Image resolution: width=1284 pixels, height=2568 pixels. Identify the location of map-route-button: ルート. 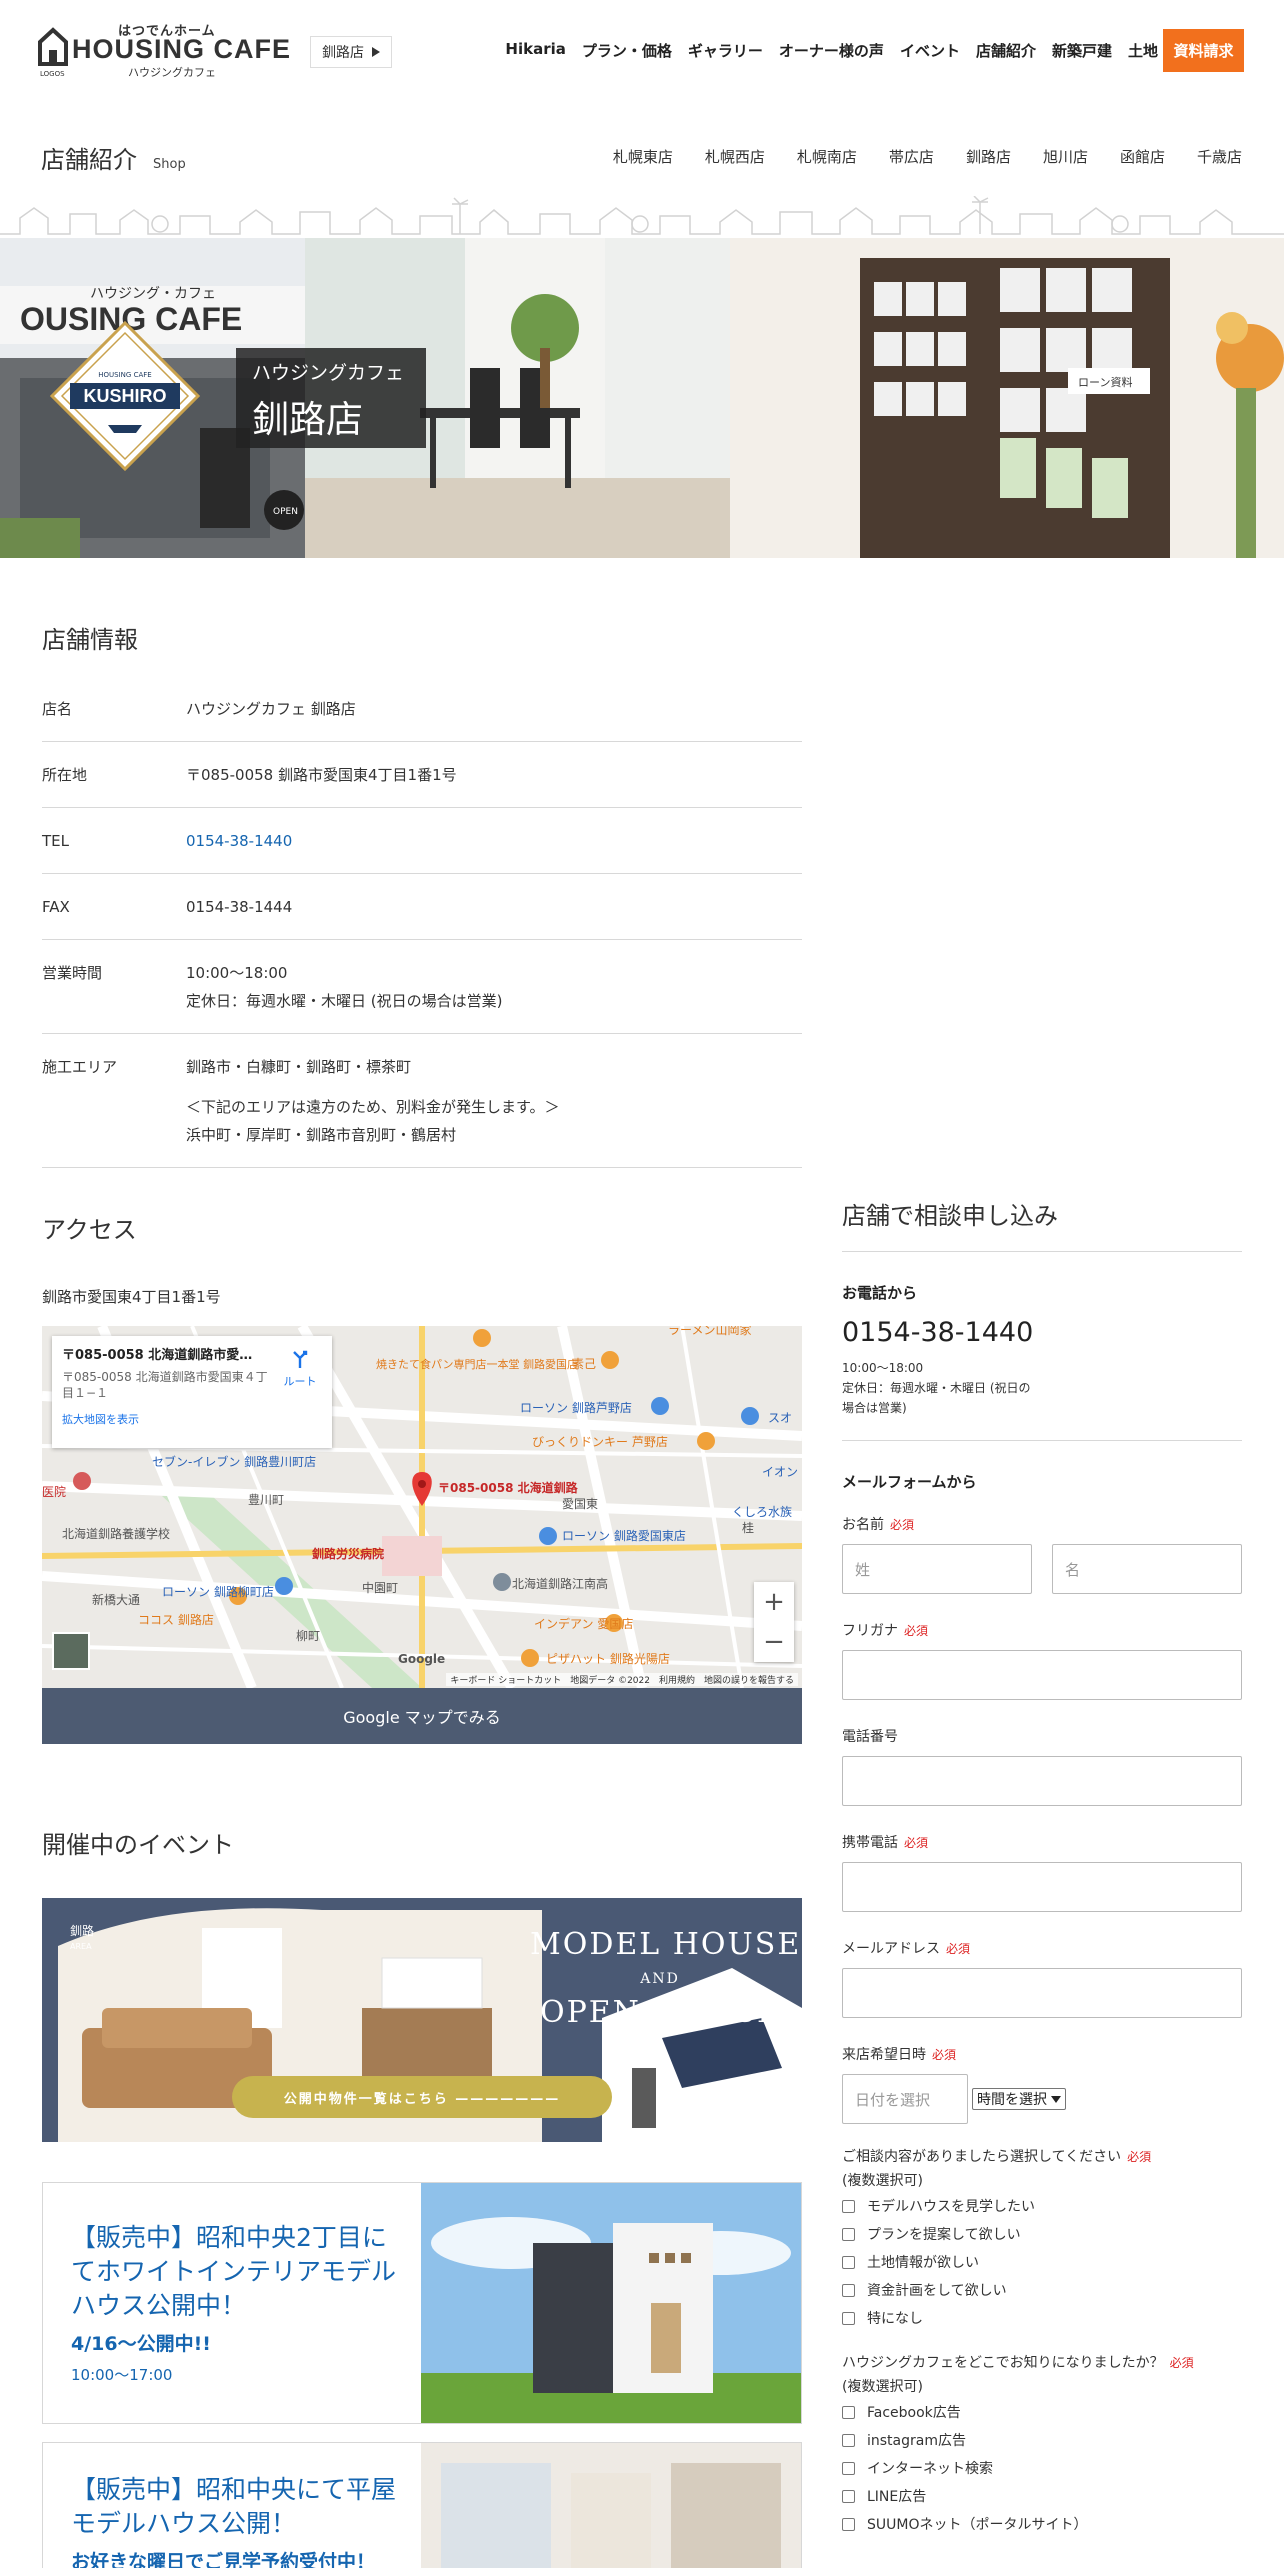
(300, 1368).